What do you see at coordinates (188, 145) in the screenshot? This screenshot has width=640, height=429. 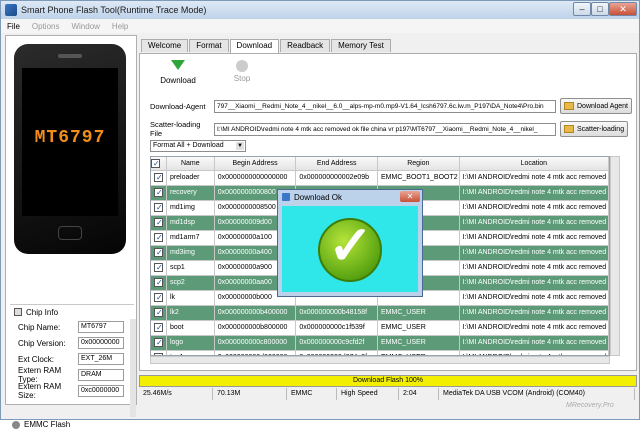 I see `mode-select-value: Format All + Download` at bounding box center [188, 145].